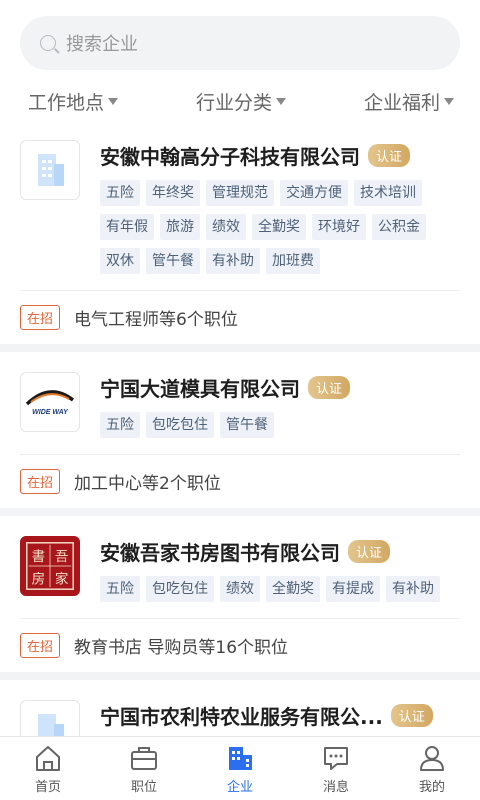 The width and height of the screenshot is (480, 800). Describe the element at coordinates (62, 578) in the screenshot. I see `svg-text: 家` at that location.